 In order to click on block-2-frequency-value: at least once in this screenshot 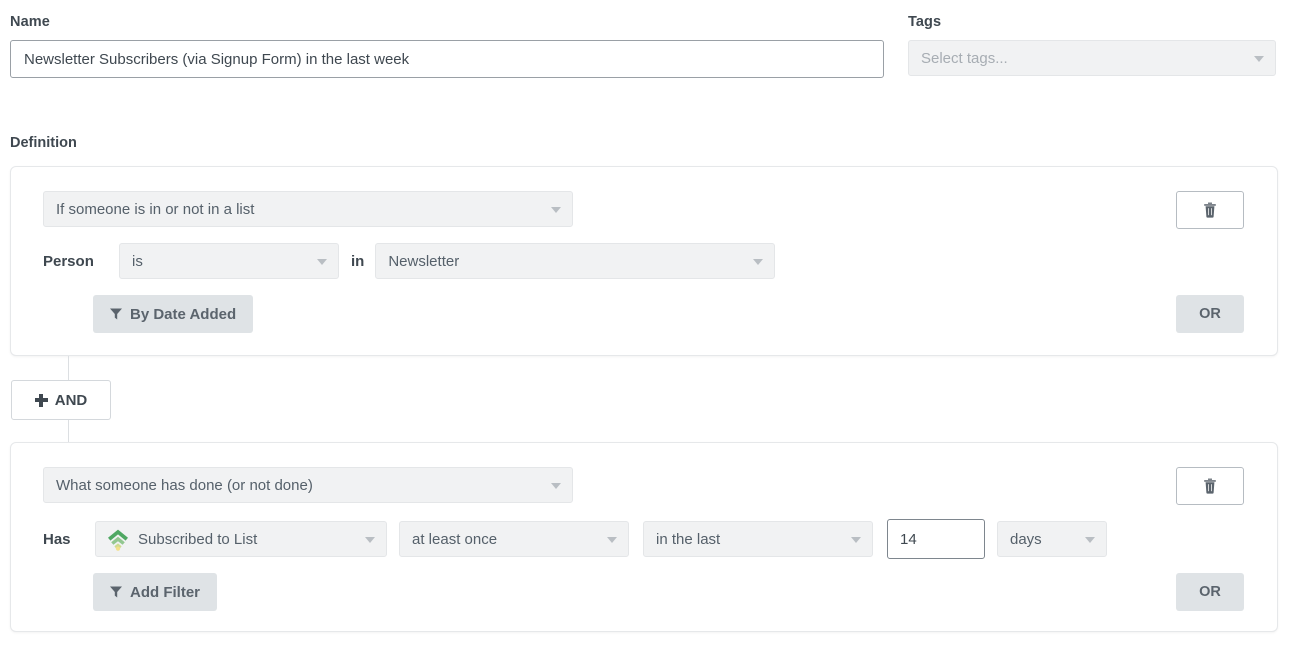, I will do `click(455, 539)`.